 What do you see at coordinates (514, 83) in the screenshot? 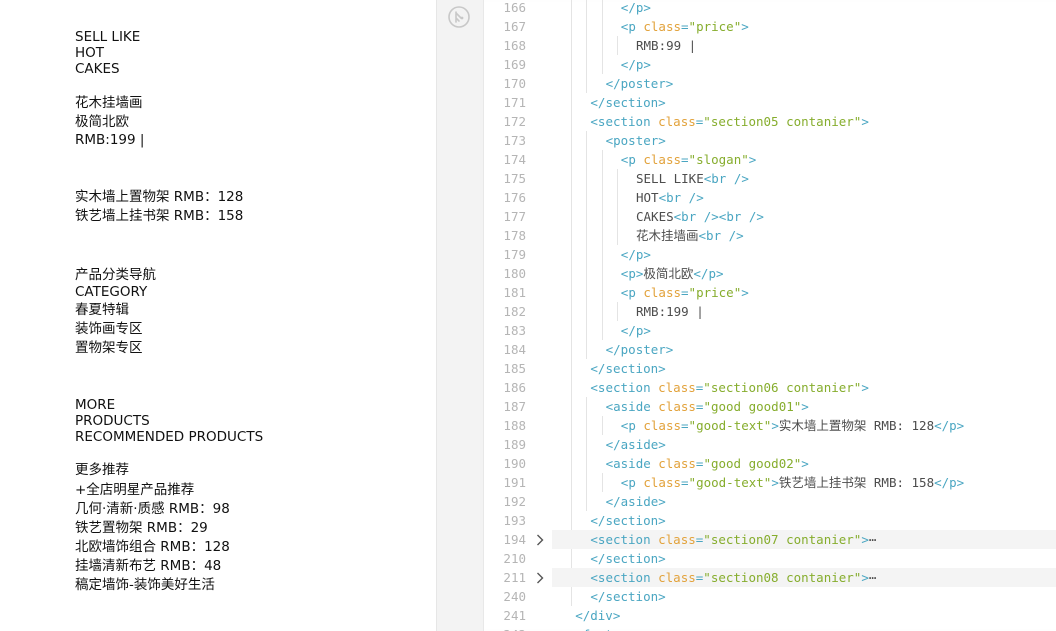
I see `line-number: 170` at bounding box center [514, 83].